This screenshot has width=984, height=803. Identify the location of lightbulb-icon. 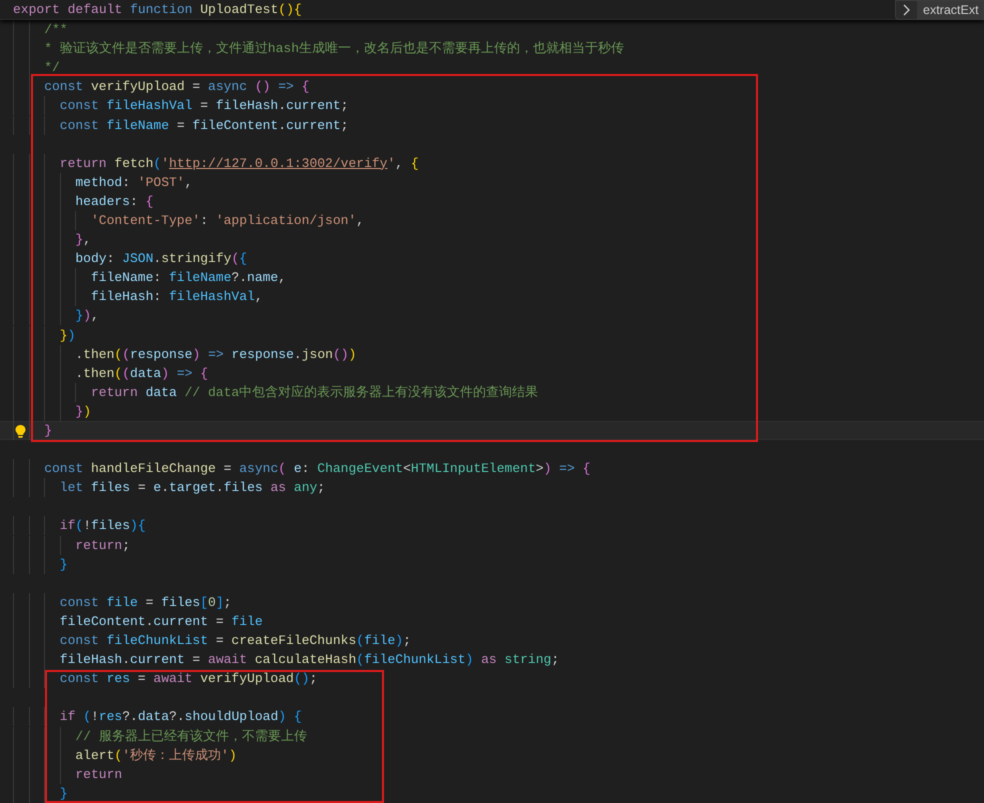
(20, 431).